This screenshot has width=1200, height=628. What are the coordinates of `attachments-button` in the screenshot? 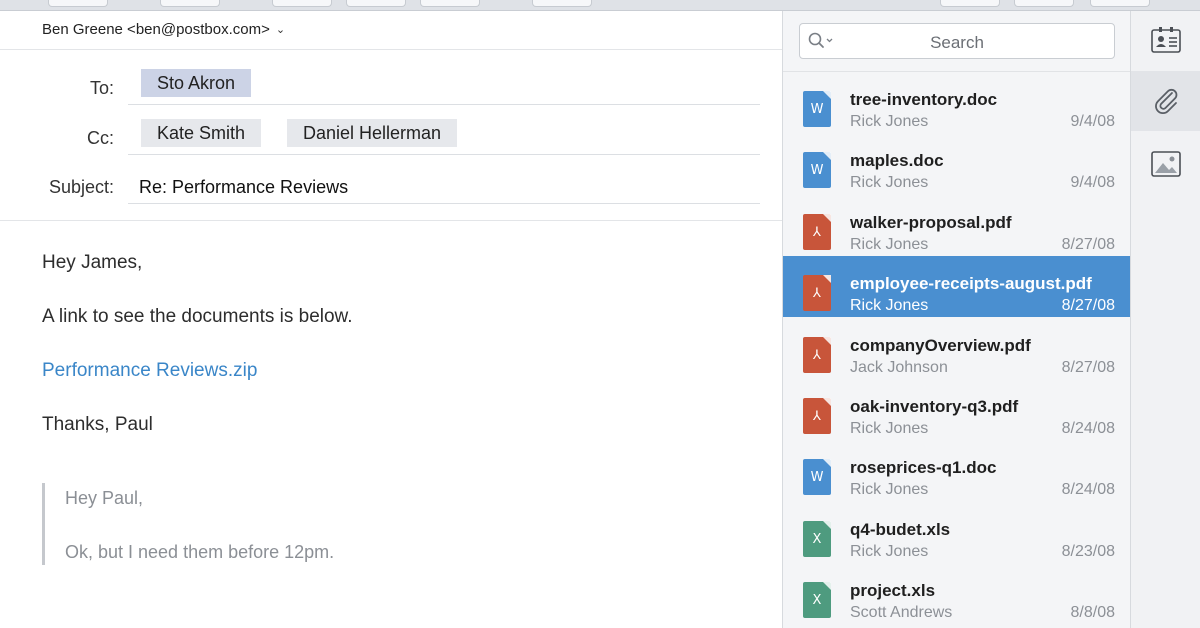 It's located at (1165, 101).